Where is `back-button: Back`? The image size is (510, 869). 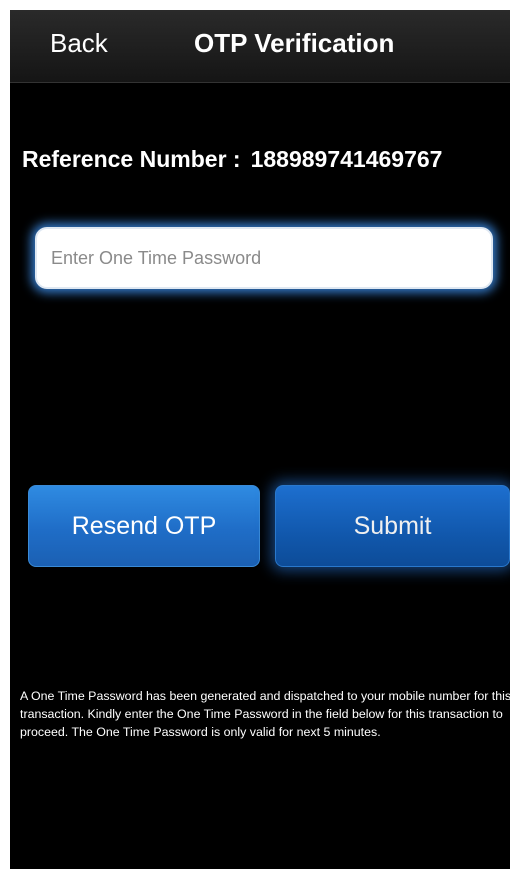
back-button: Back is located at coordinates (79, 43).